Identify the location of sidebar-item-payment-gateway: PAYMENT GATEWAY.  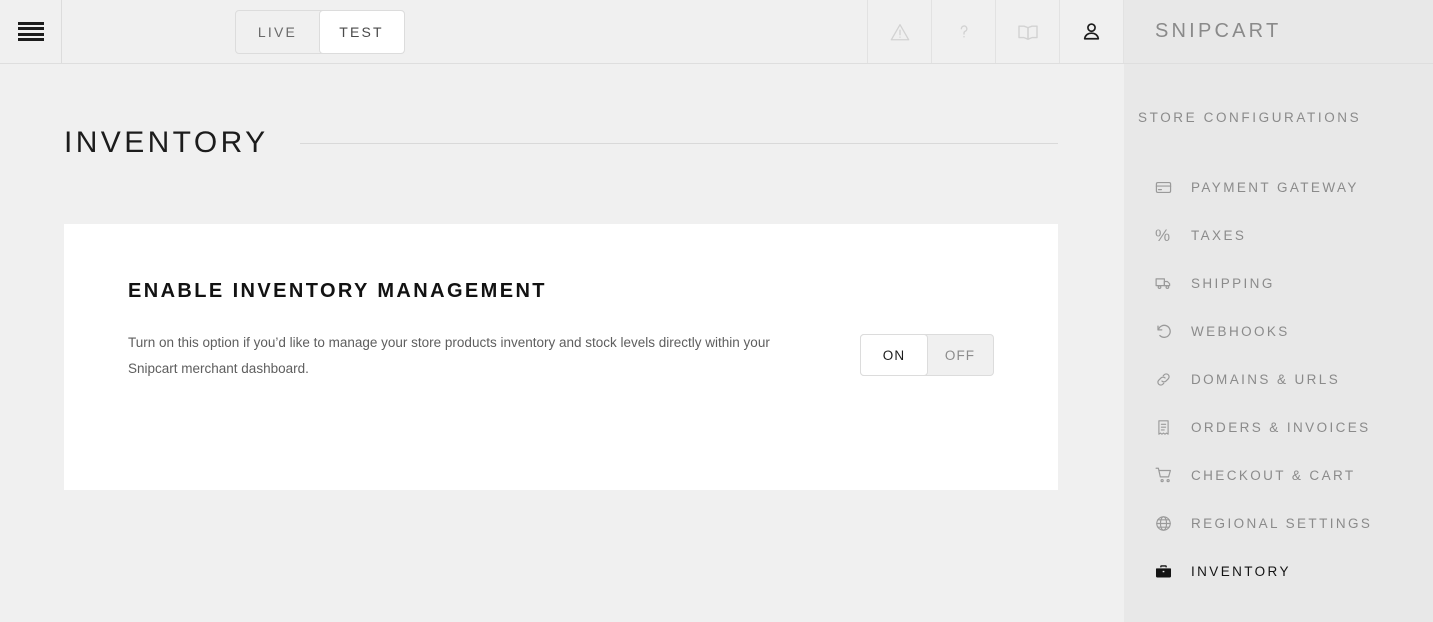
(1278, 187).